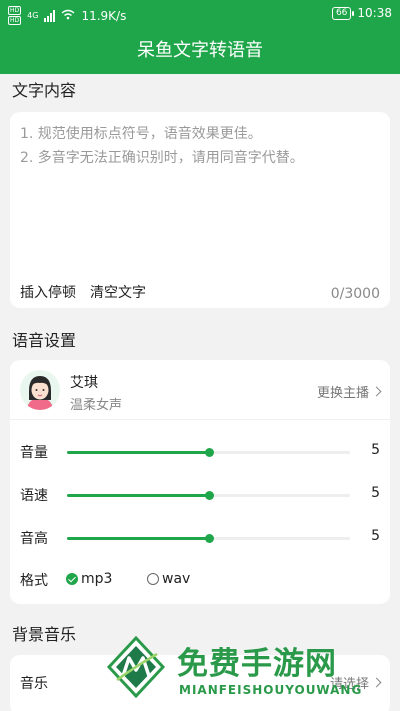  Describe the element at coordinates (153, 579) in the screenshot. I see `radio-unchecked-icon` at that location.